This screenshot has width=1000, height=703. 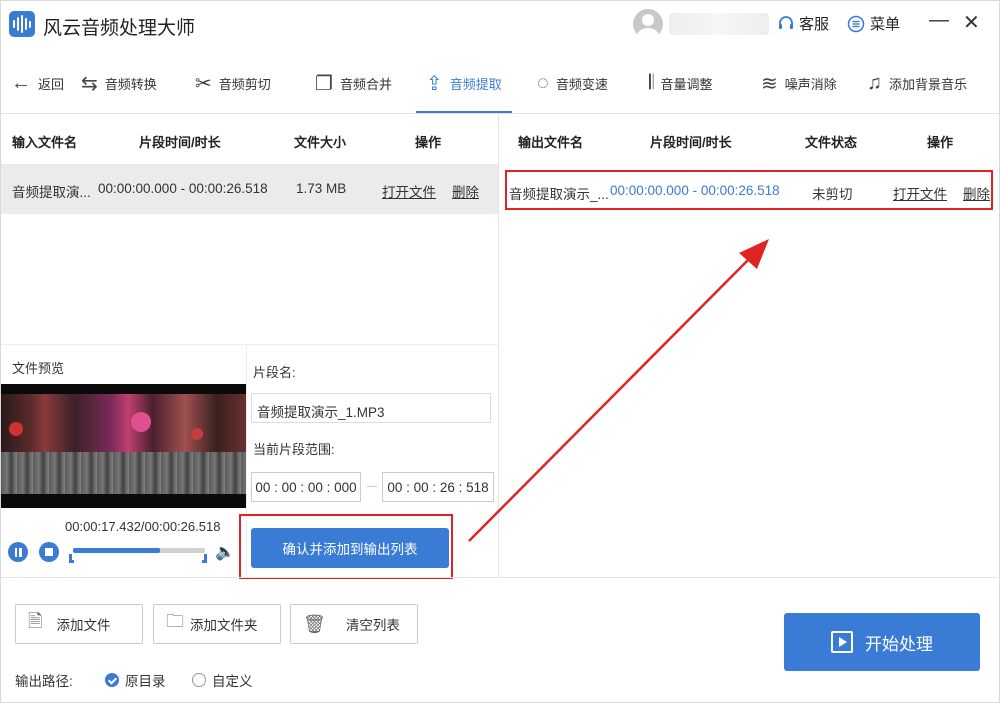 What do you see at coordinates (244, 84) in the screenshot?
I see `toolbar-audio-cut-label: 音频剪切` at bounding box center [244, 84].